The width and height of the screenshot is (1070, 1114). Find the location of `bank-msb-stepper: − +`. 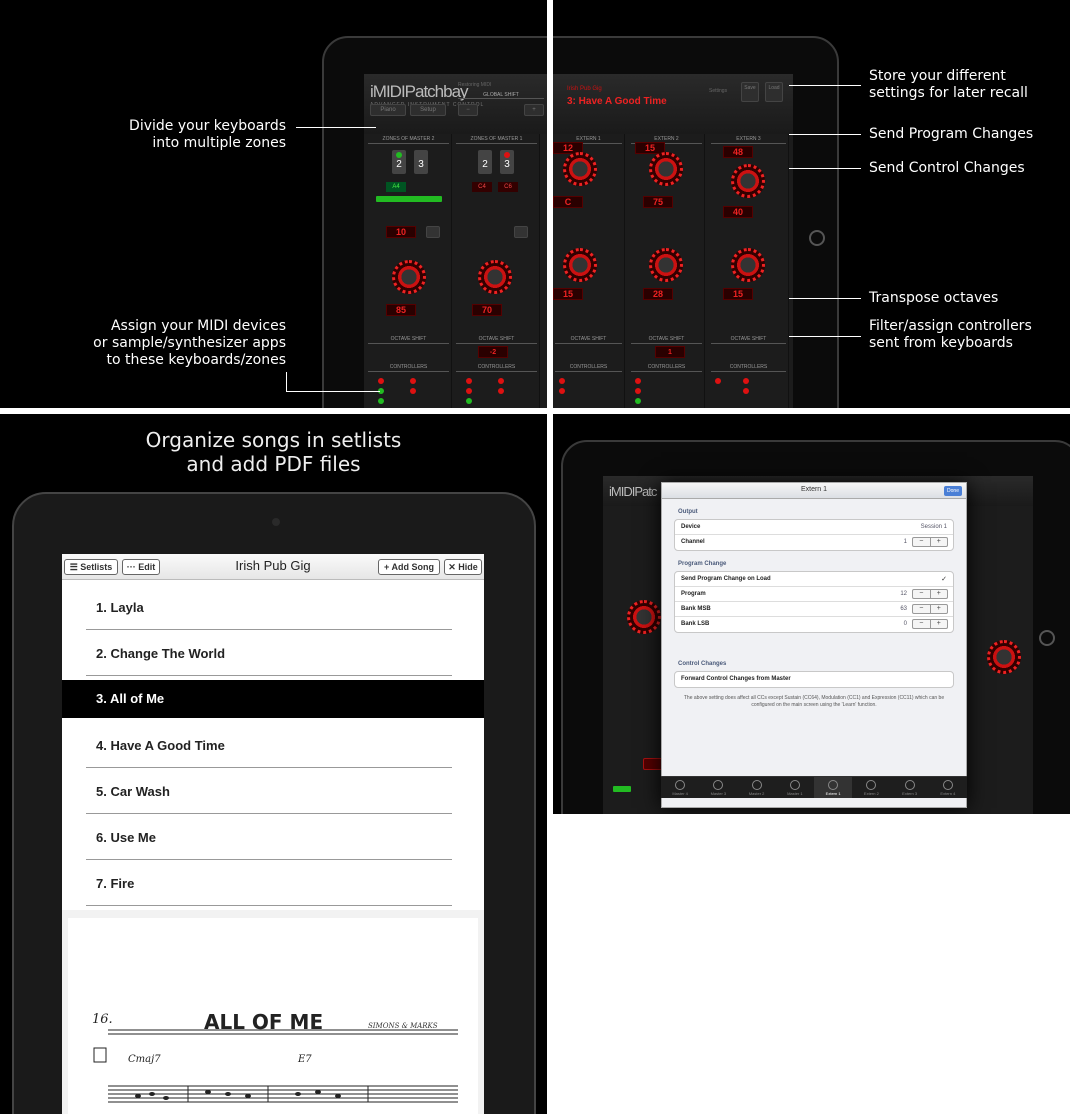

bank-msb-stepper: − + is located at coordinates (930, 609).